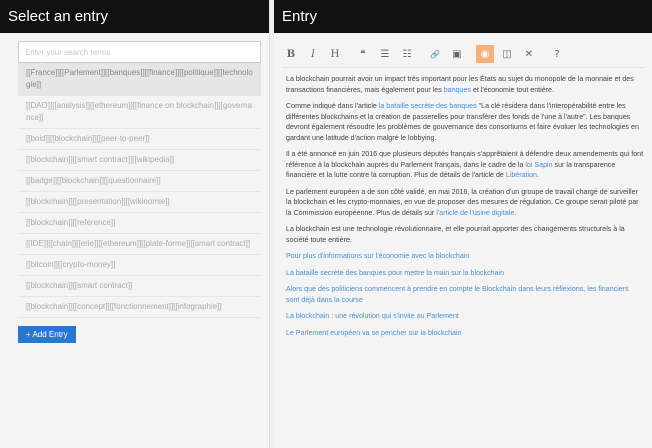 This screenshot has height=448, width=652. I want to click on inline-link: banques, so click(457, 90).